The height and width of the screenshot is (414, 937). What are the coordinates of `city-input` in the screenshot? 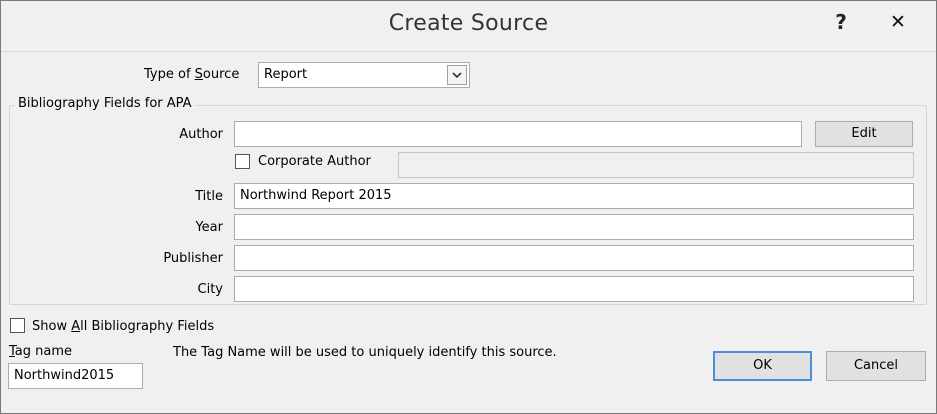 It's located at (574, 289).